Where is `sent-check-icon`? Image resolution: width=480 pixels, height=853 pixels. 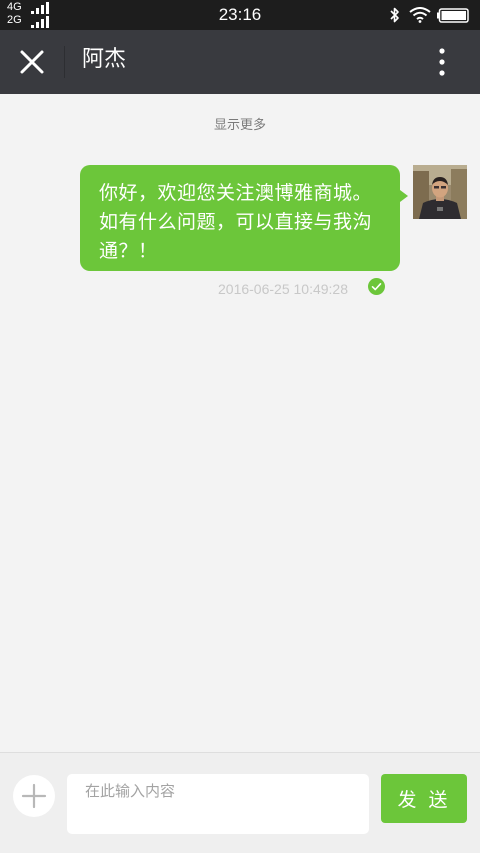
sent-check-icon is located at coordinates (376, 286).